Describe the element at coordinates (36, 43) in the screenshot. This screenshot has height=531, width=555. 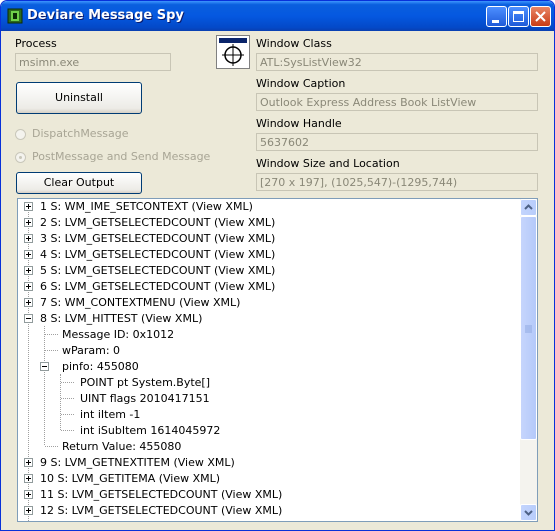
I see `process-label: Process` at that location.